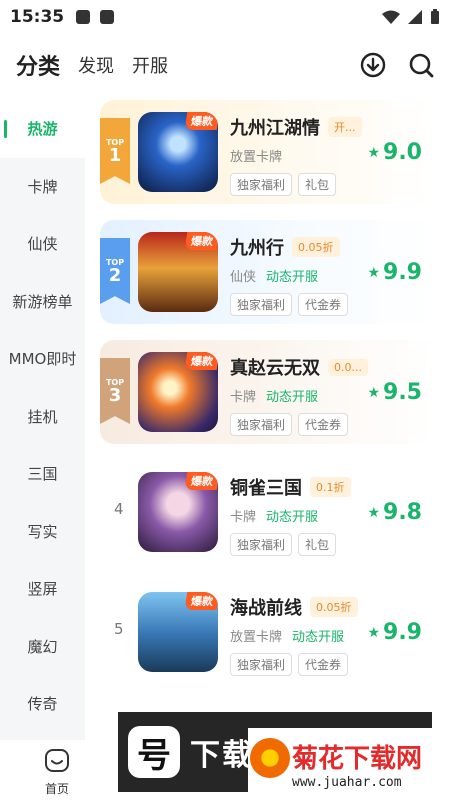 The image size is (450, 800). What do you see at coordinates (402, 392) in the screenshot?
I see `rating-score: 9.5` at bounding box center [402, 392].